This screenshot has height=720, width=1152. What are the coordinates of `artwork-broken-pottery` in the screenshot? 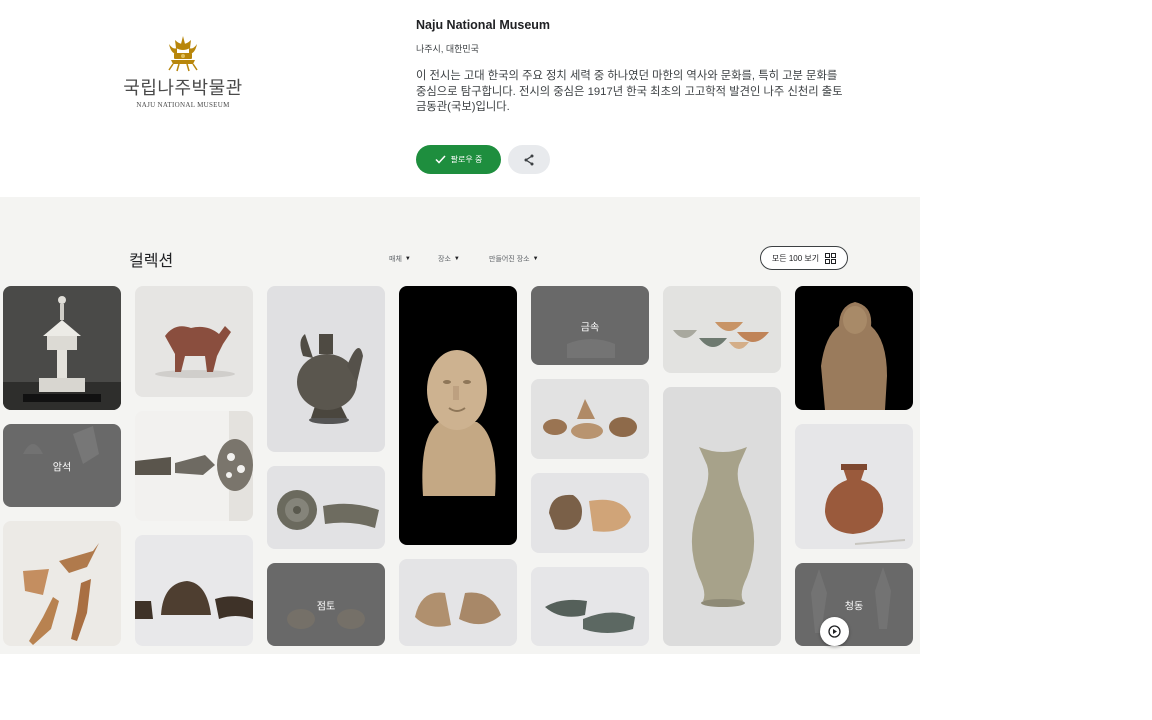 It's located at (458, 602).